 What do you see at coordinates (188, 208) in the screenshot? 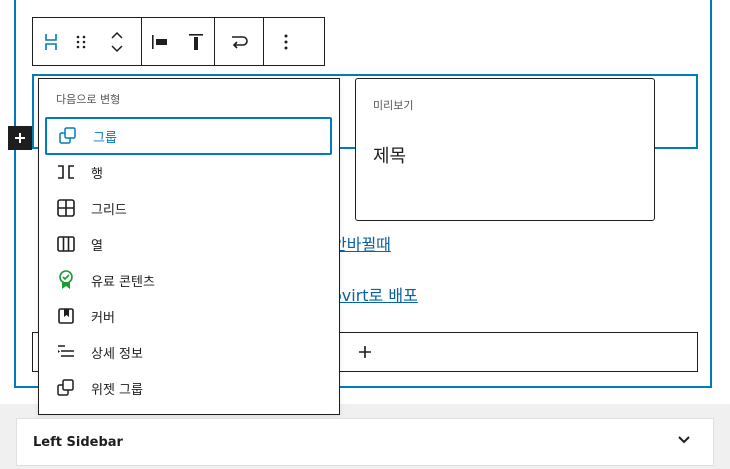
I see `menu-item-grid: 그리드` at bounding box center [188, 208].